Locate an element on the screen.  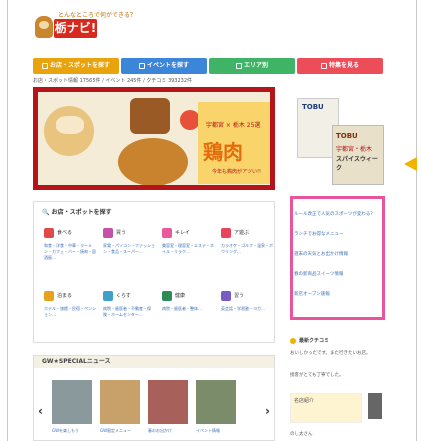
carousel-prev-icon: ‹ is located at coordinates (40, 411).